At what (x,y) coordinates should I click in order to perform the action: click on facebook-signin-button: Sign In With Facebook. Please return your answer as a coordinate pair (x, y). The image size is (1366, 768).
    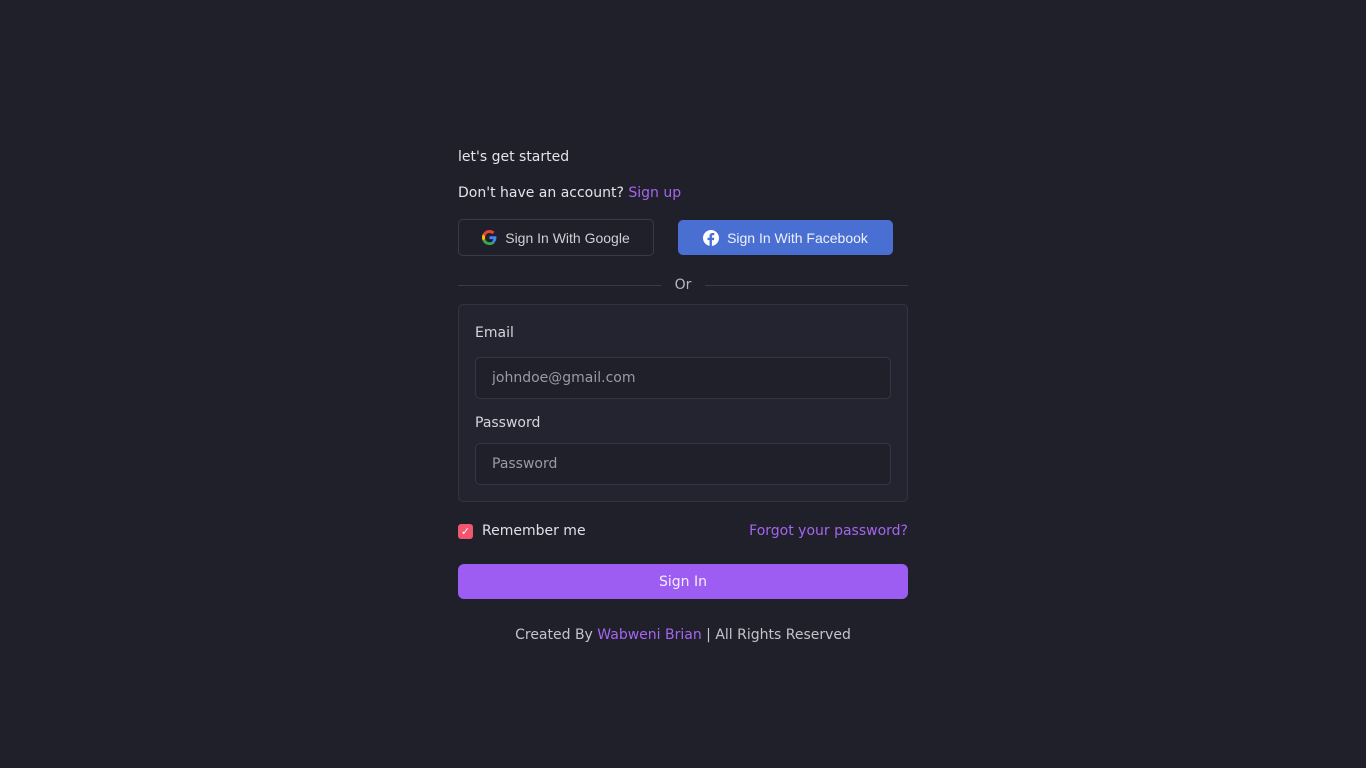
    Looking at the image, I should click on (785, 237).